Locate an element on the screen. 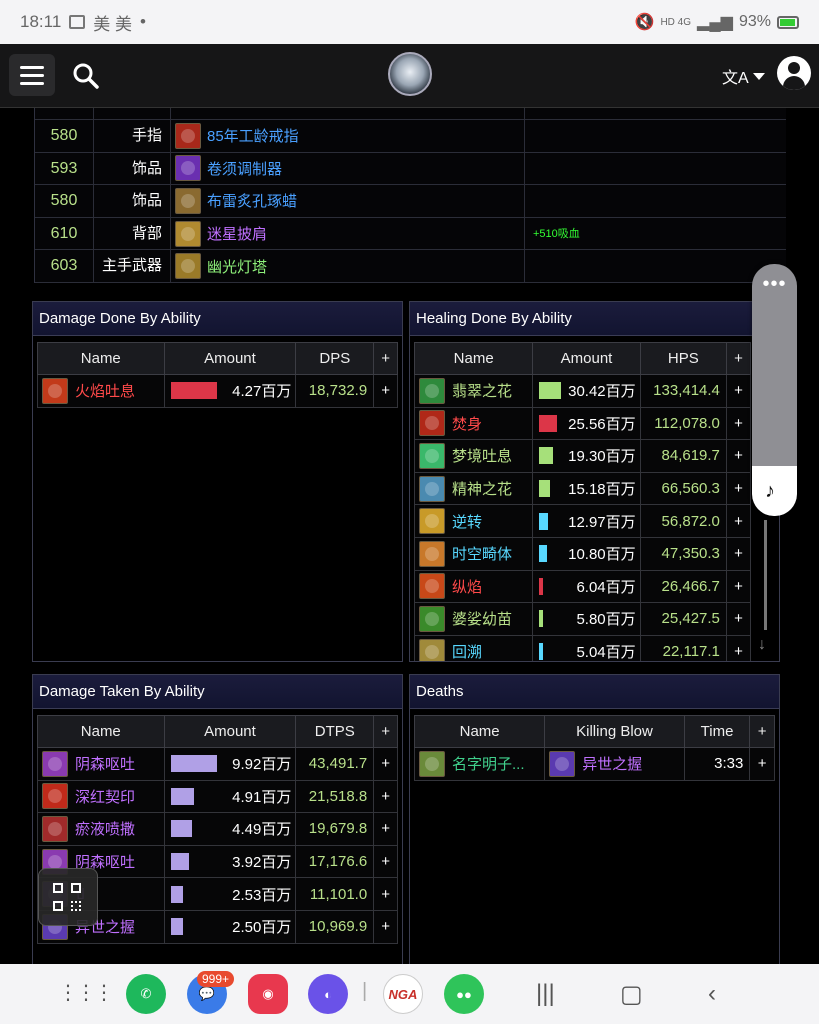 Image resolution: width=819 pixels, height=1024 pixels. col-hps: HPS is located at coordinates (683, 358).